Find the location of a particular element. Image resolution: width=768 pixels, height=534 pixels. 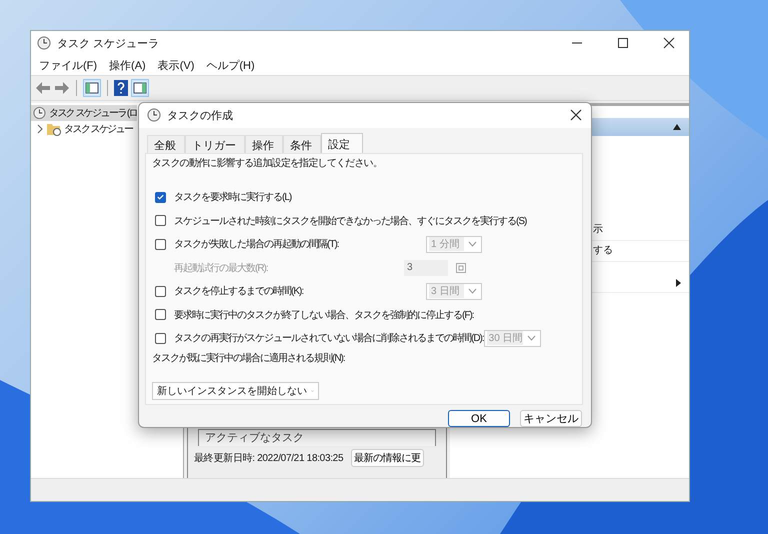

submenu-arrow-icon is located at coordinates (678, 283).